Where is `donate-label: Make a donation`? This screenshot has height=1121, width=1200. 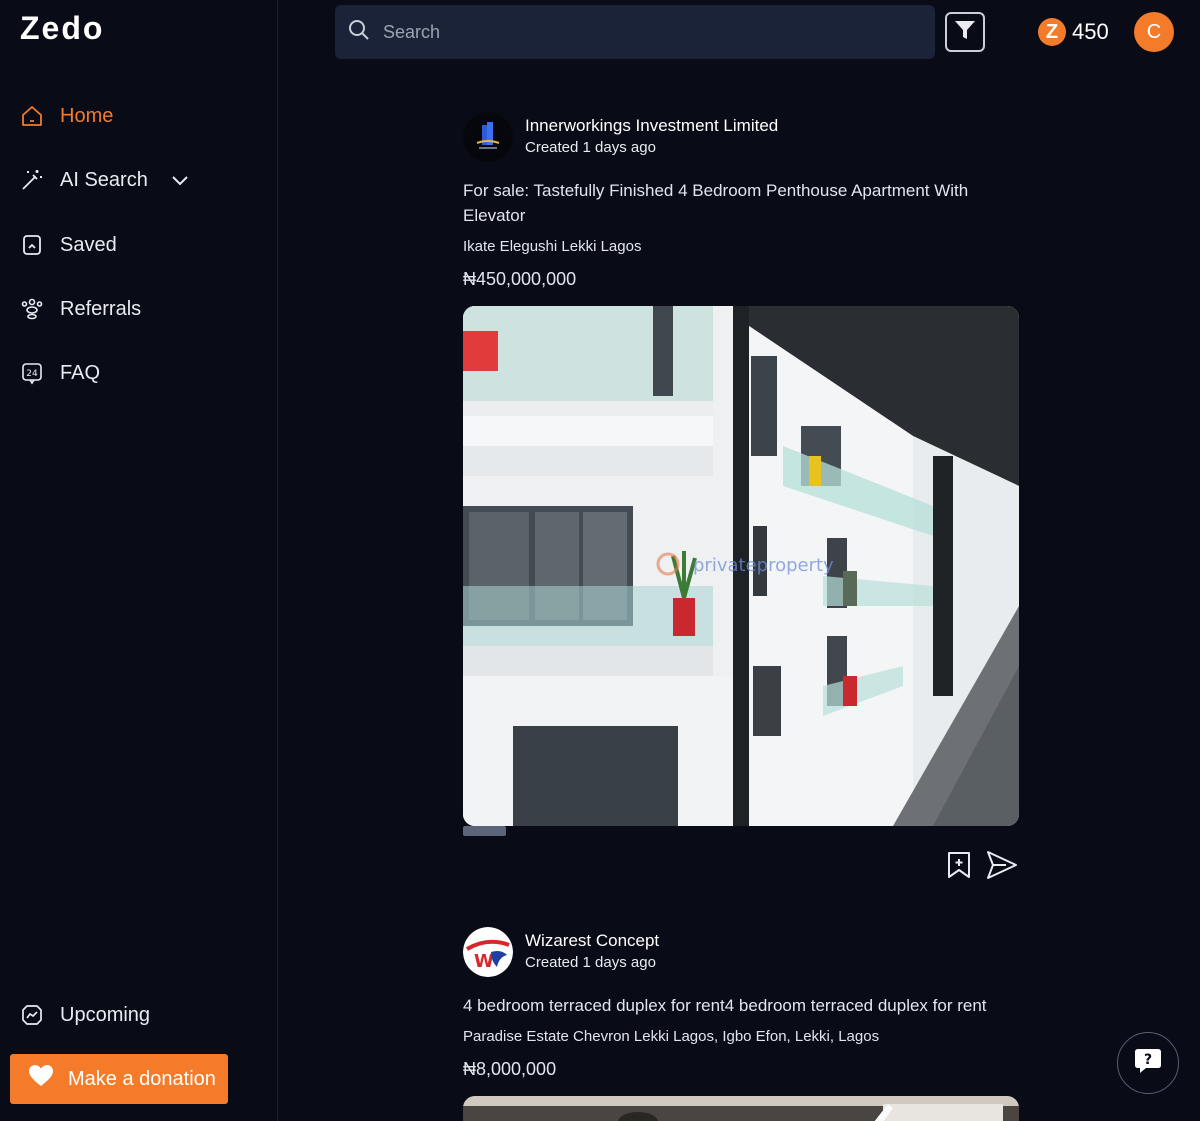
donate-label: Make a donation is located at coordinates (142, 1078).